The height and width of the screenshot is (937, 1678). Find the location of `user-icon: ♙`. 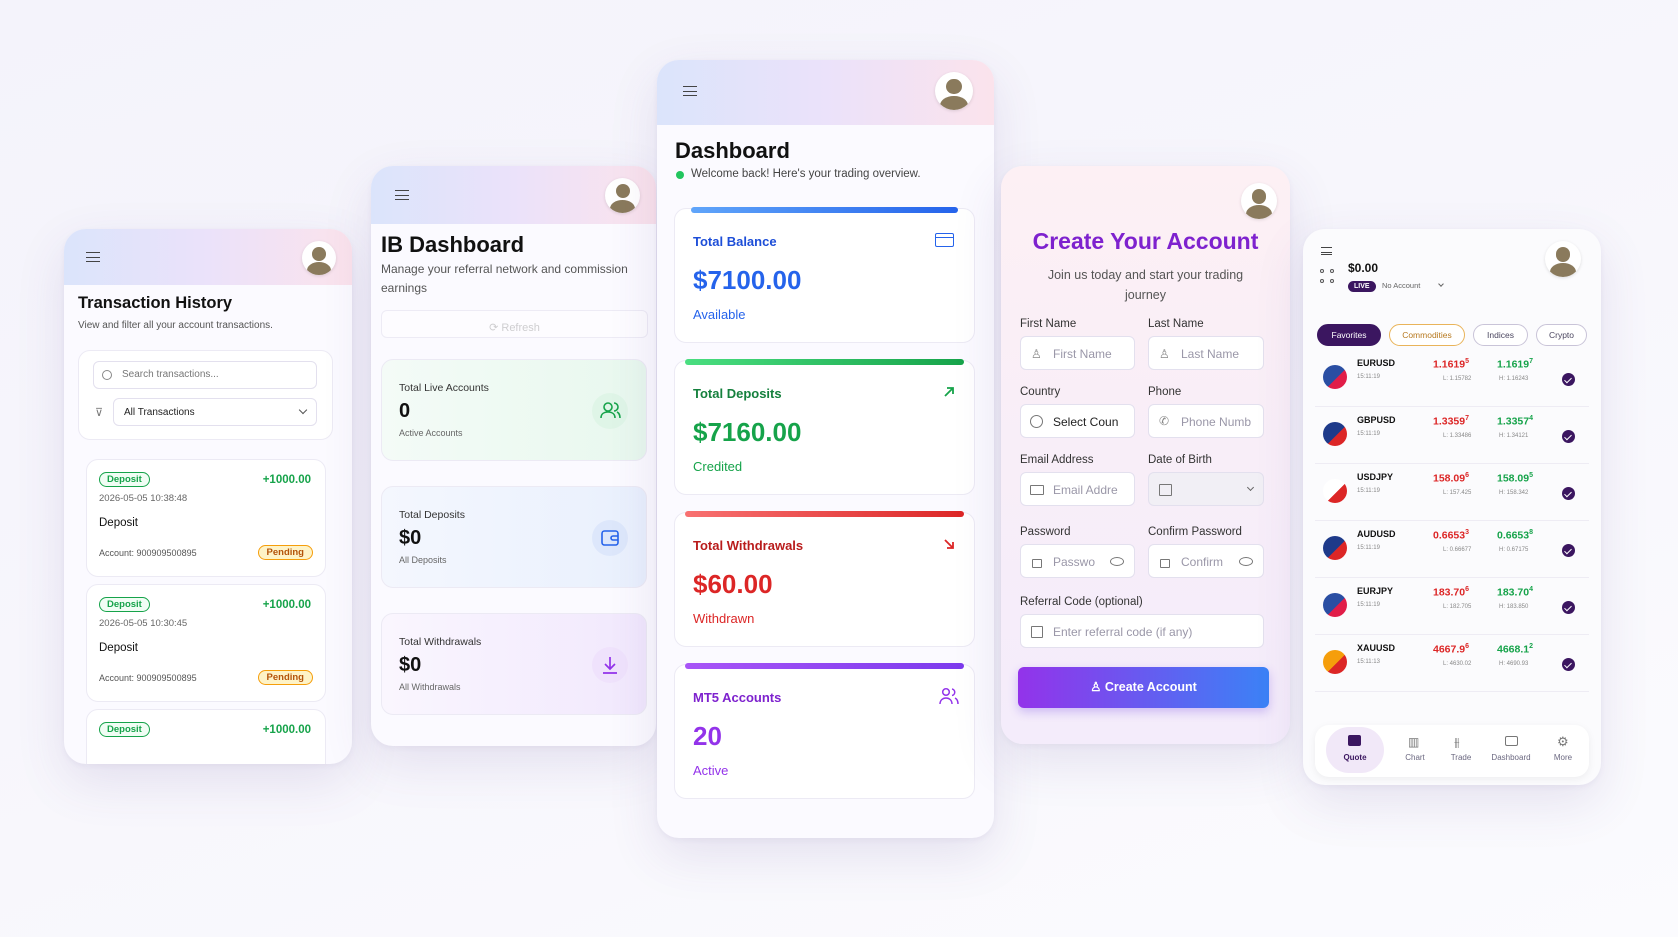

user-icon: ♙ is located at coordinates (1097, 687).